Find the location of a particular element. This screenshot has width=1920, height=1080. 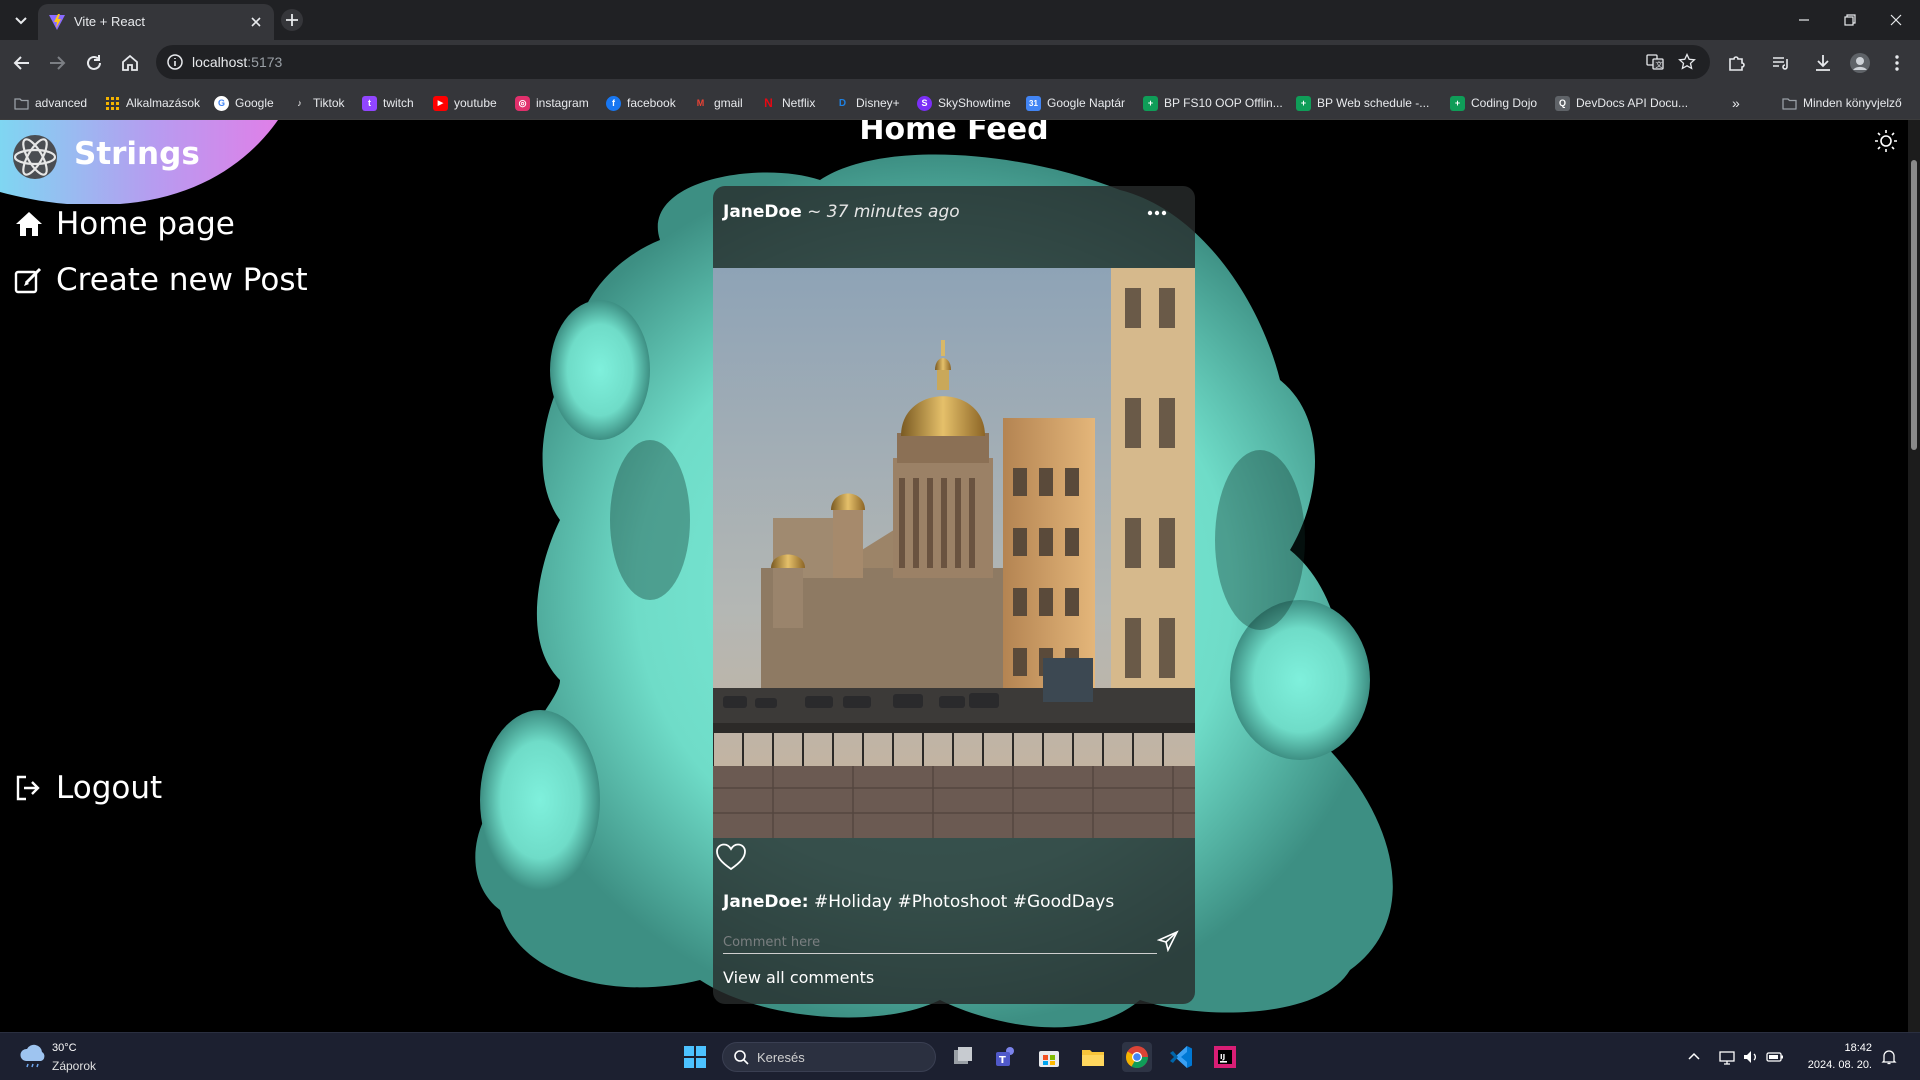

battery-icon is located at coordinates (1775, 1057).